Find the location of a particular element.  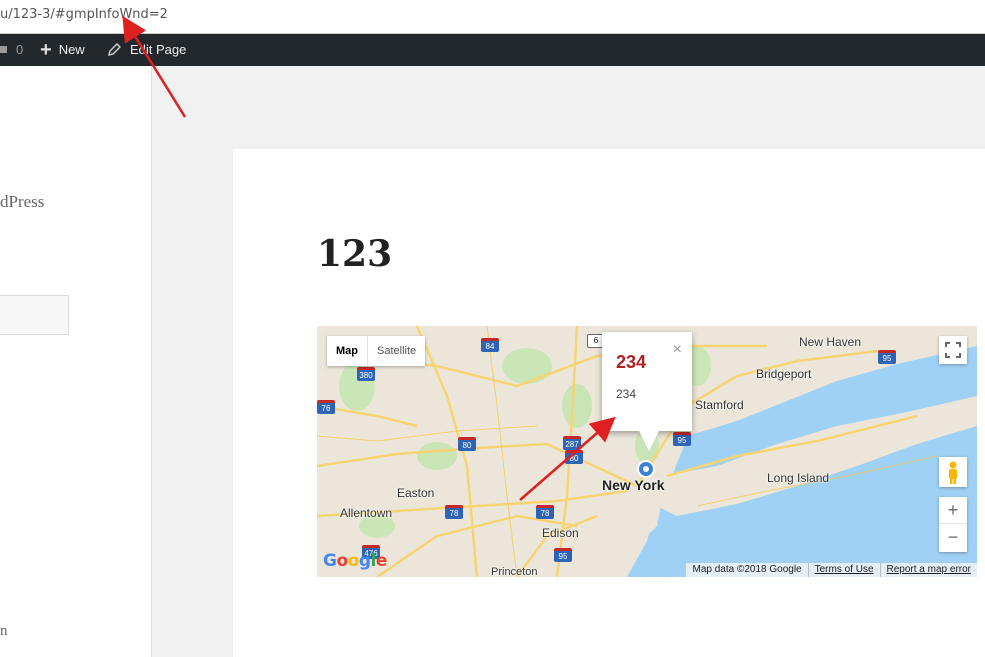

place-label-stamford: Stamford is located at coordinates (719, 405).